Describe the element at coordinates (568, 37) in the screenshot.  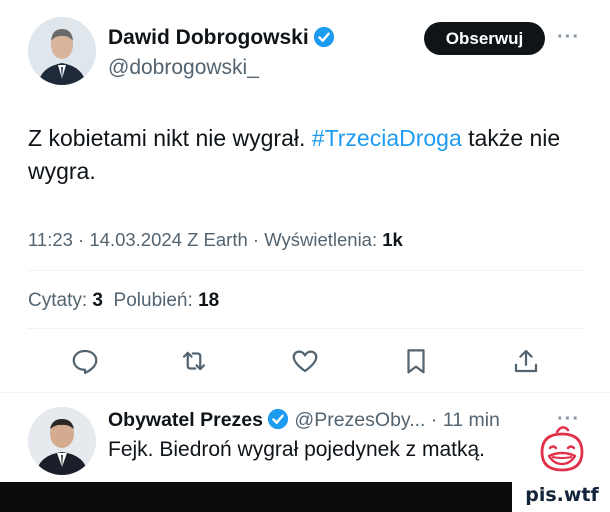
I see `more-options-icon: ···` at that location.